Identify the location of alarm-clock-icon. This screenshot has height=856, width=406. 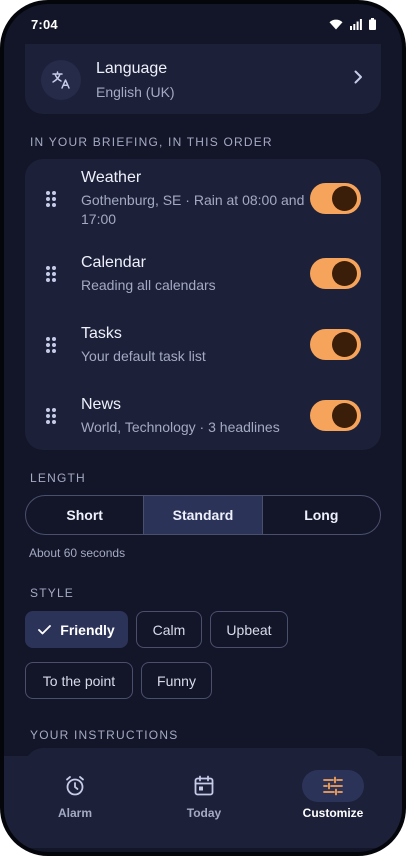
(75, 786).